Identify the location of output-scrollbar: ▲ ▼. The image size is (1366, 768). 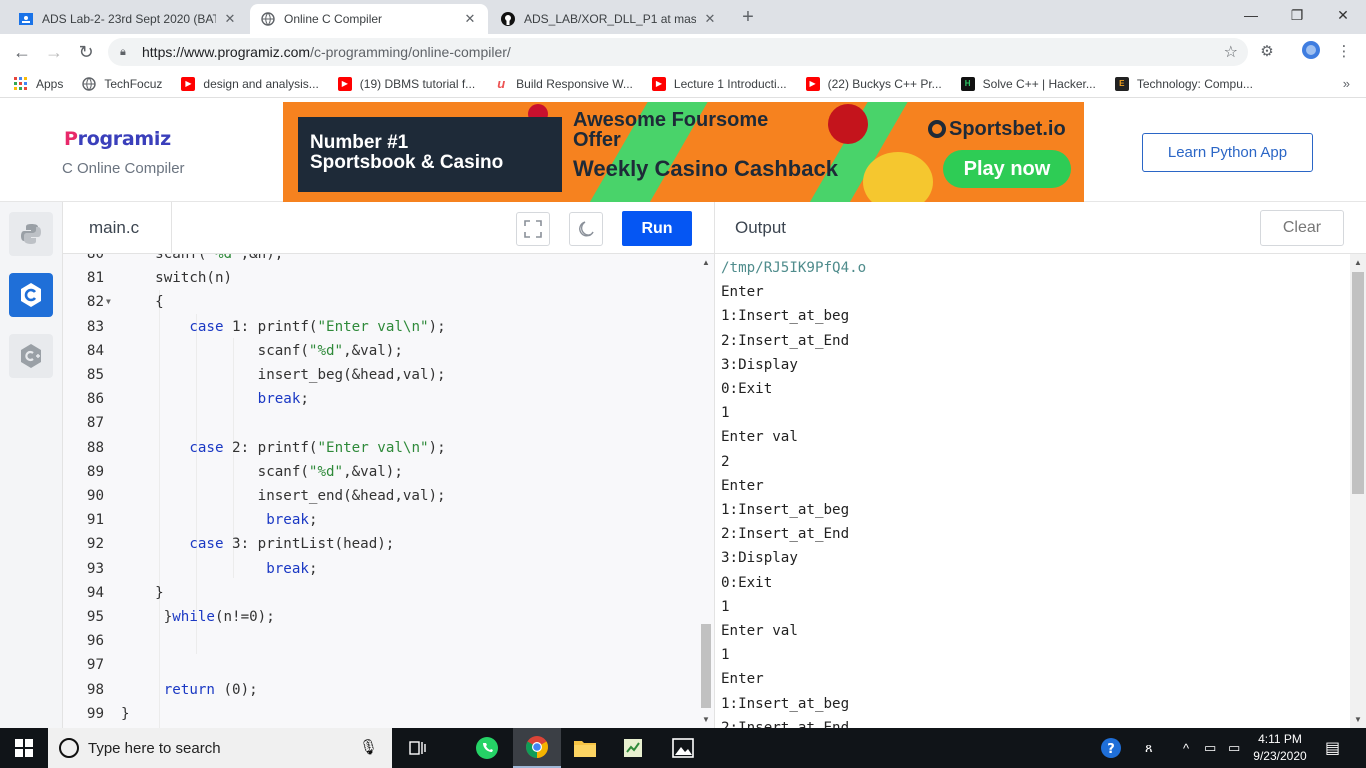
(1358, 491).